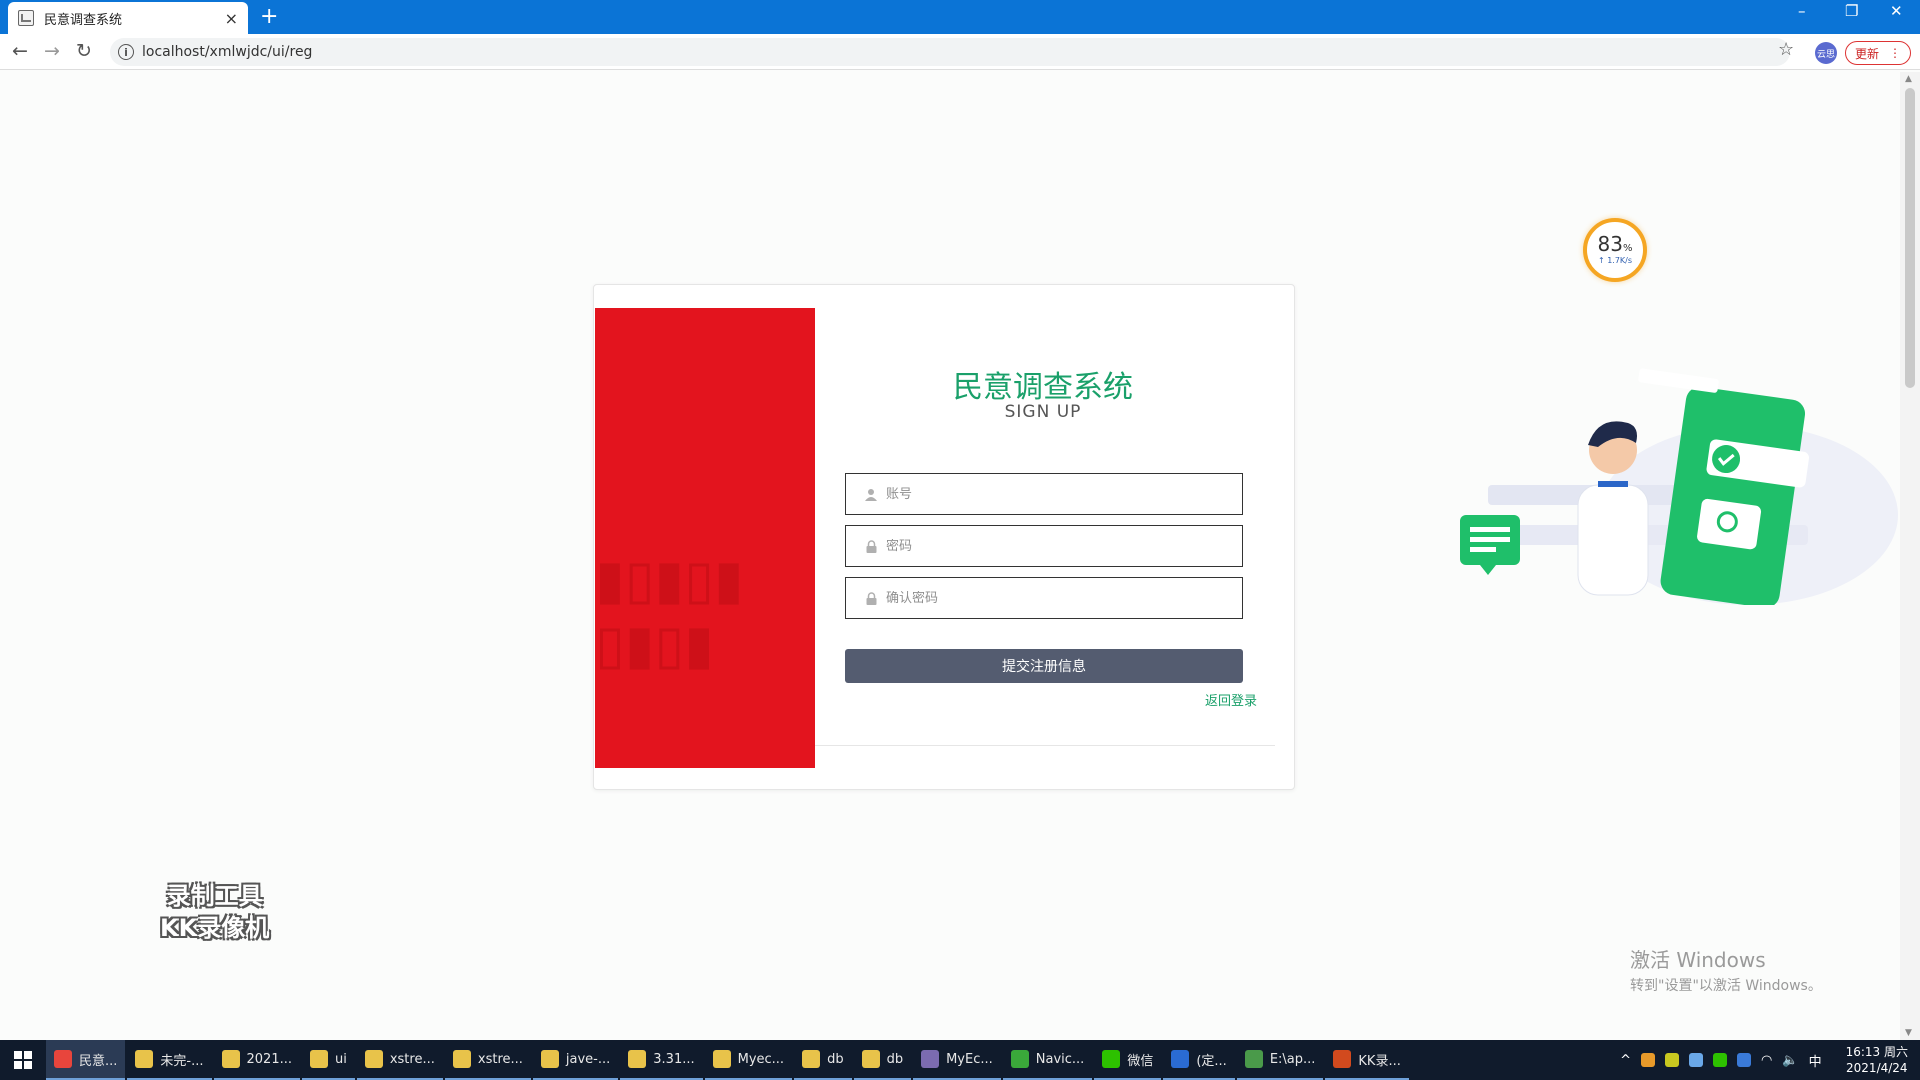 This screenshot has width=1920, height=1080. I want to click on watermark-line2: KK录像机, so click(215, 928).